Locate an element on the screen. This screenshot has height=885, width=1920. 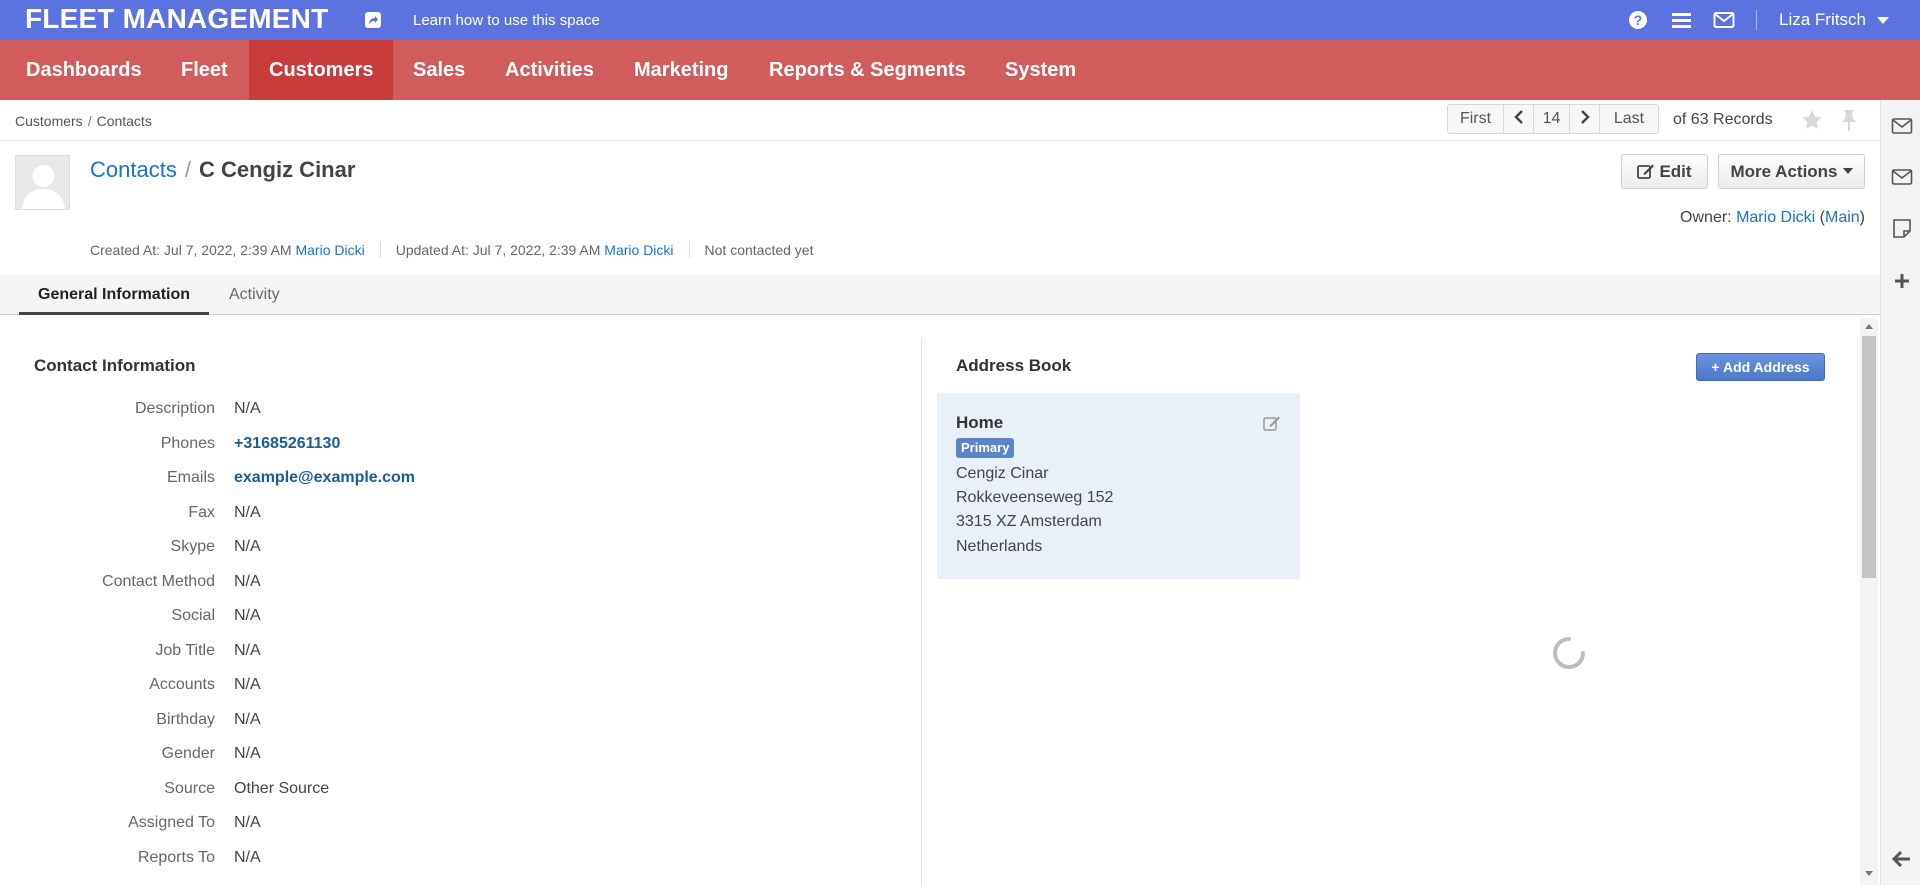
record-pager: First 14 Last is located at coordinates (1553, 119).